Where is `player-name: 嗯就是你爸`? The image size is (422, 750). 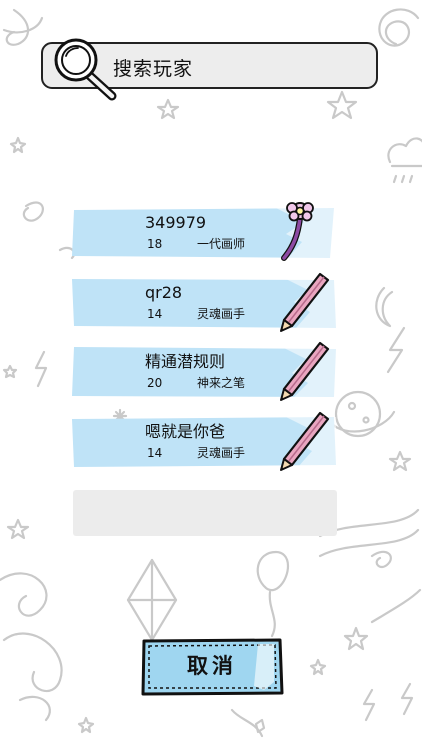
player-name: 嗯就是你爸 is located at coordinates (185, 431).